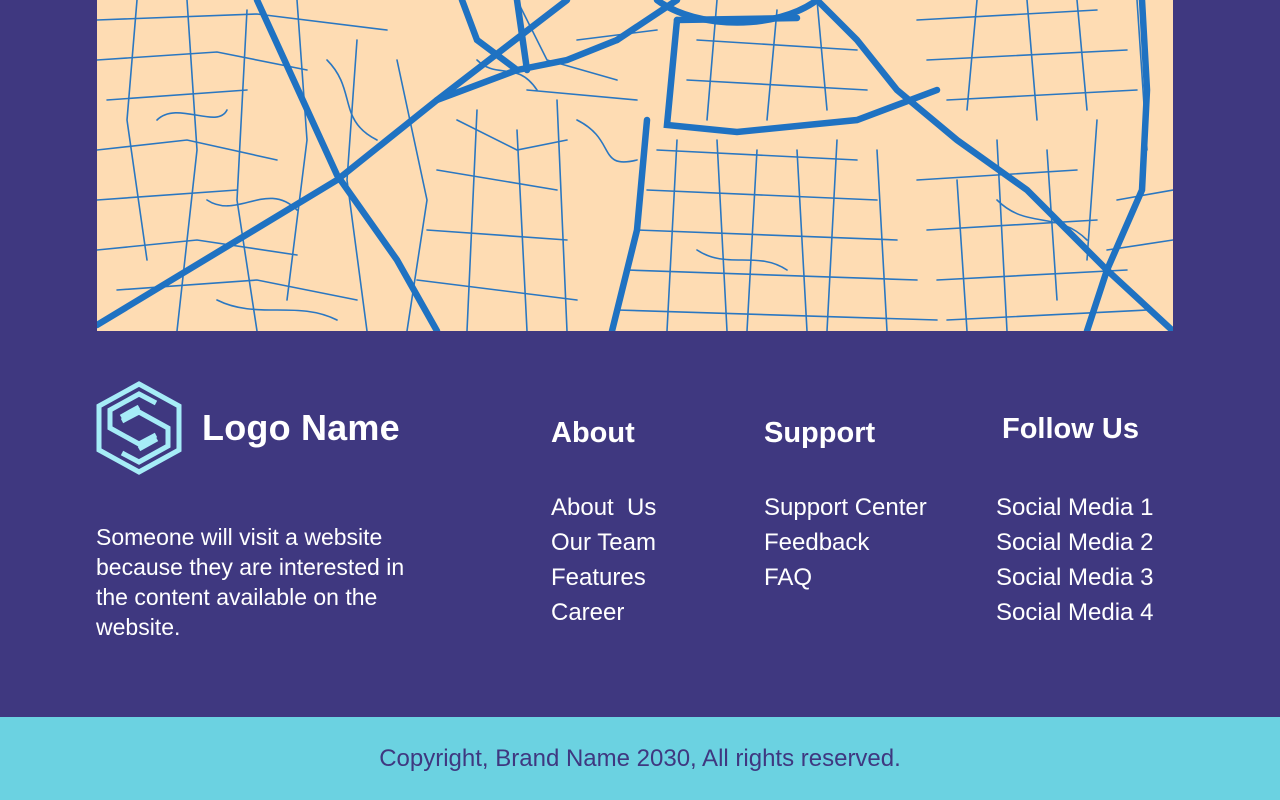 This screenshot has height=800, width=1280. Describe the element at coordinates (603, 577) in the screenshot. I see `features-link: Features` at that location.